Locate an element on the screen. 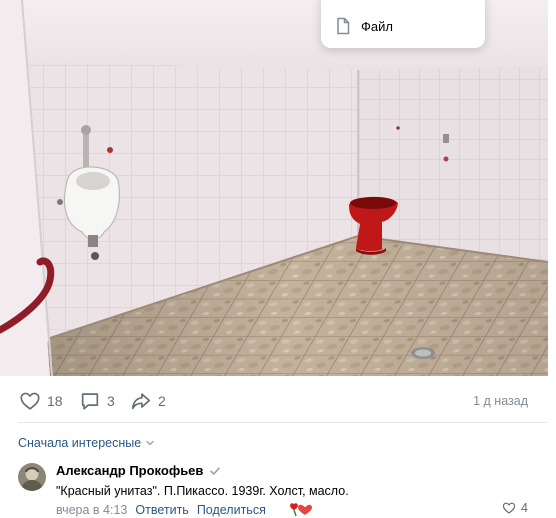 The height and width of the screenshot is (518, 556). share-button: 2 is located at coordinates (148, 401).